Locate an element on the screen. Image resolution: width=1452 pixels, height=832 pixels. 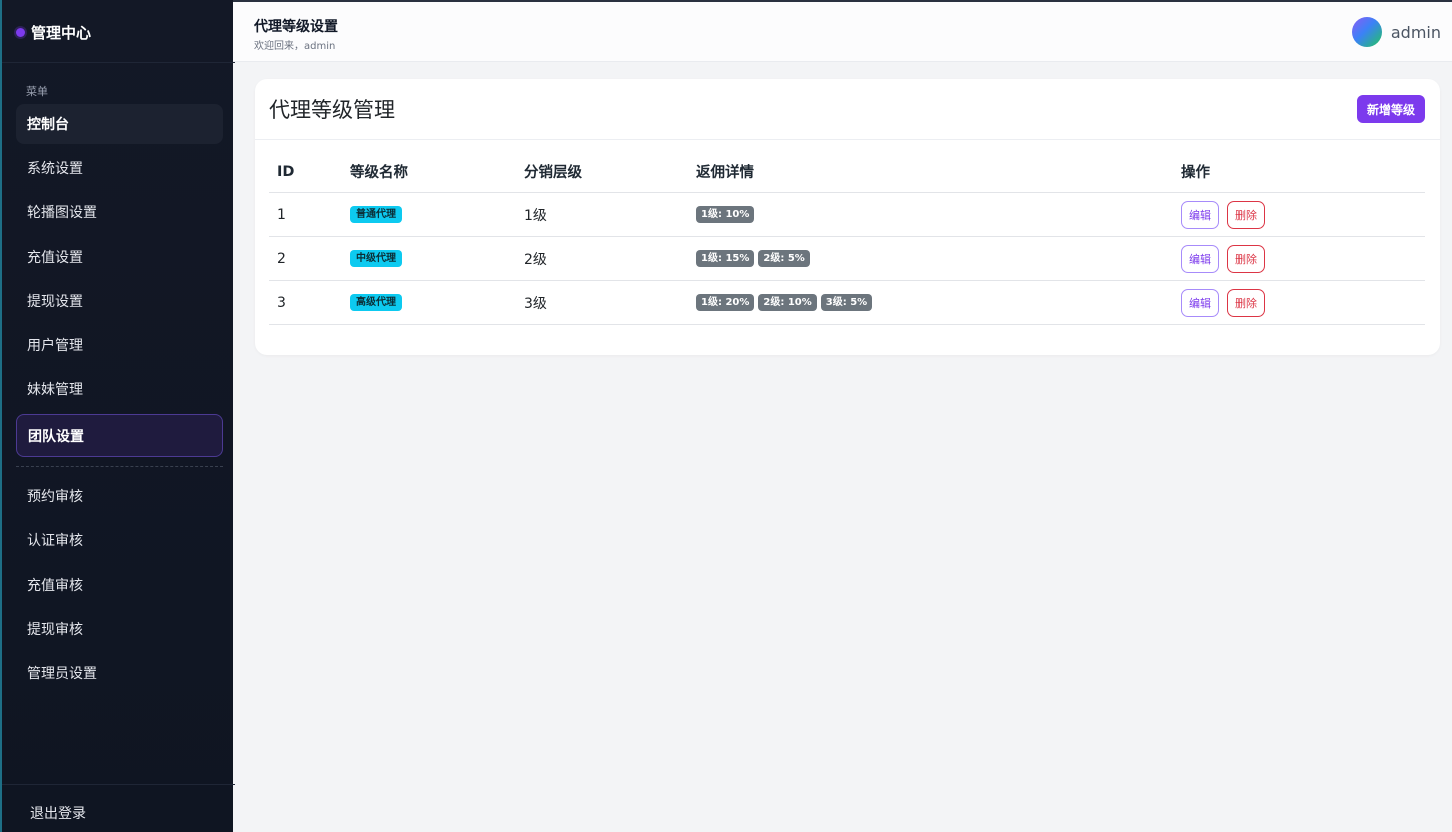
commission-badge: 2级: 10% is located at coordinates (787, 302).